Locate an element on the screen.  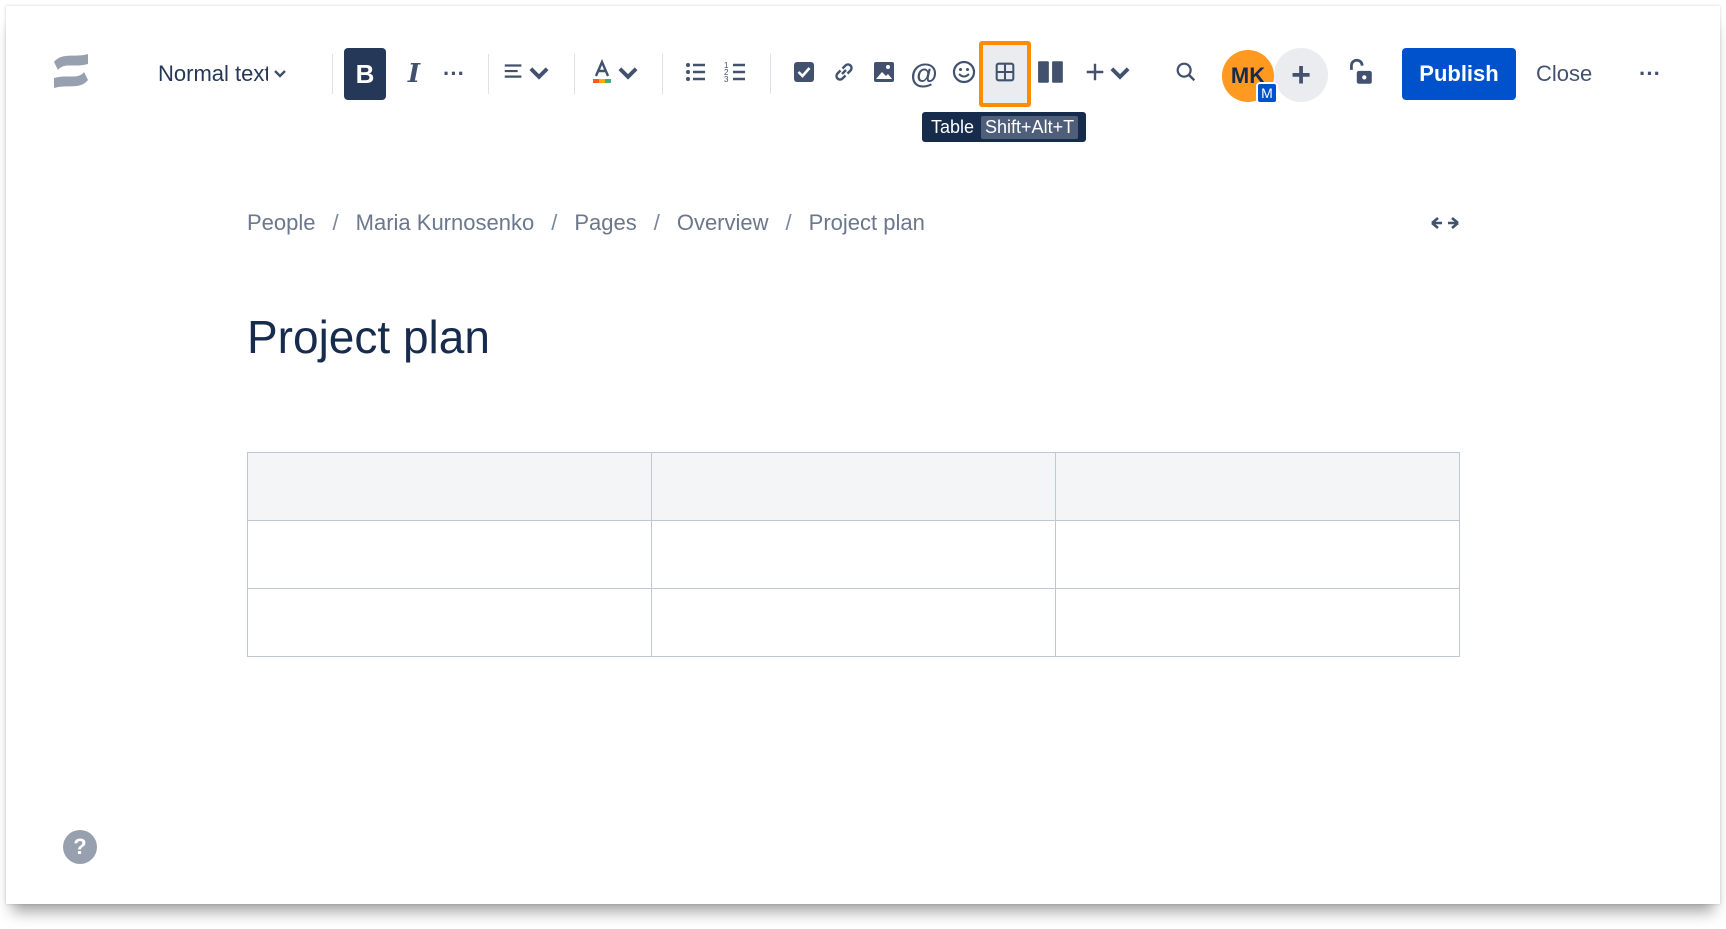
bullet-list-button is located at coordinates (696, 74).